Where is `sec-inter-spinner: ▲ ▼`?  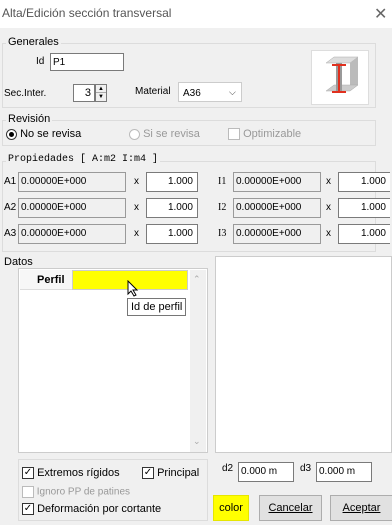 sec-inter-spinner: ▲ ▼ is located at coordinates (101, 93).